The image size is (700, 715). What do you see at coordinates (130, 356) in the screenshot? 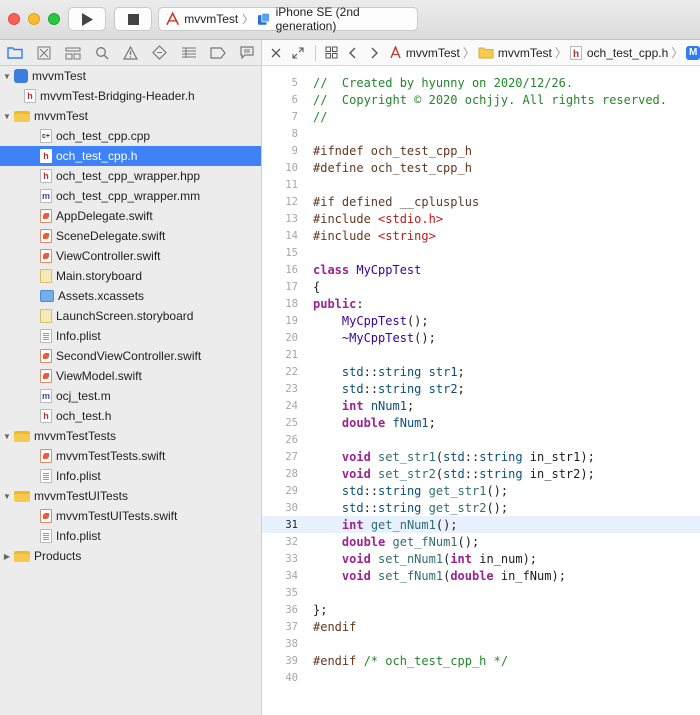
I see `navigator-file-row: SecondViewController.swift` at bounding box center [130, 356].